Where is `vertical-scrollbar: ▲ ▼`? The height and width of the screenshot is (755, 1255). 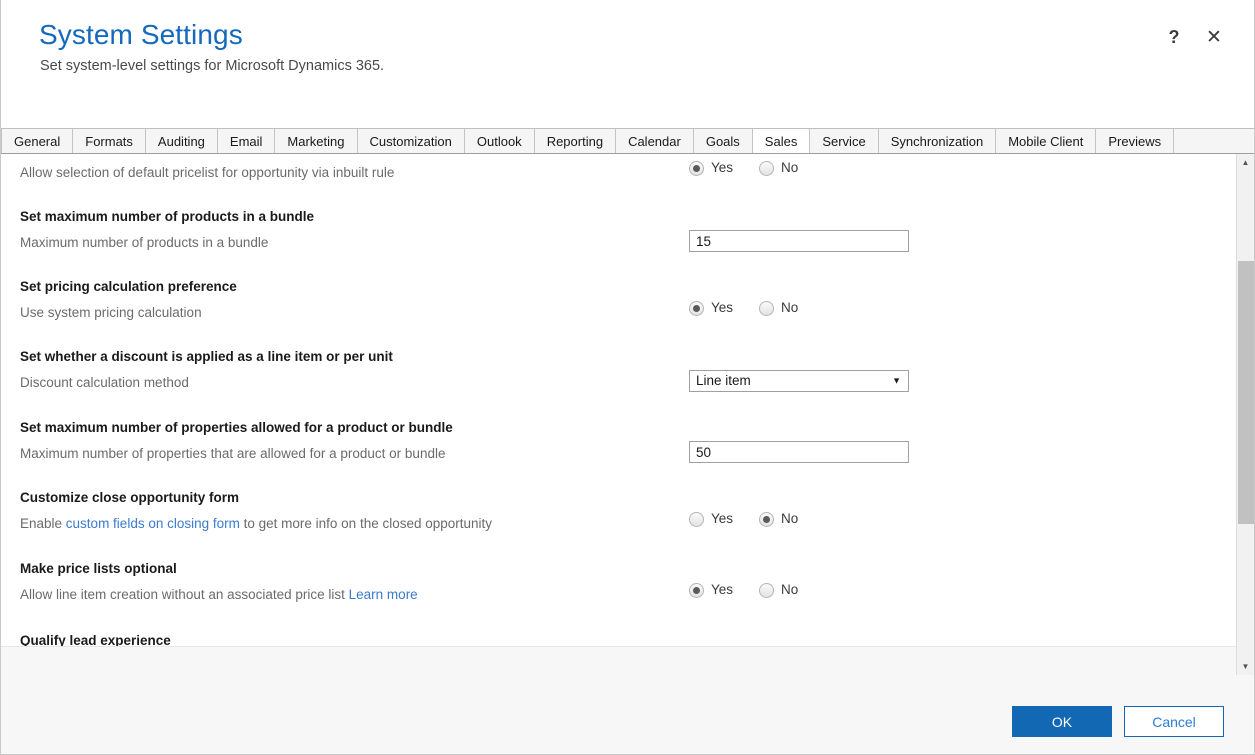
vertical-scrollbar: ▲ ▼ is located at coordinates (1245, 414).